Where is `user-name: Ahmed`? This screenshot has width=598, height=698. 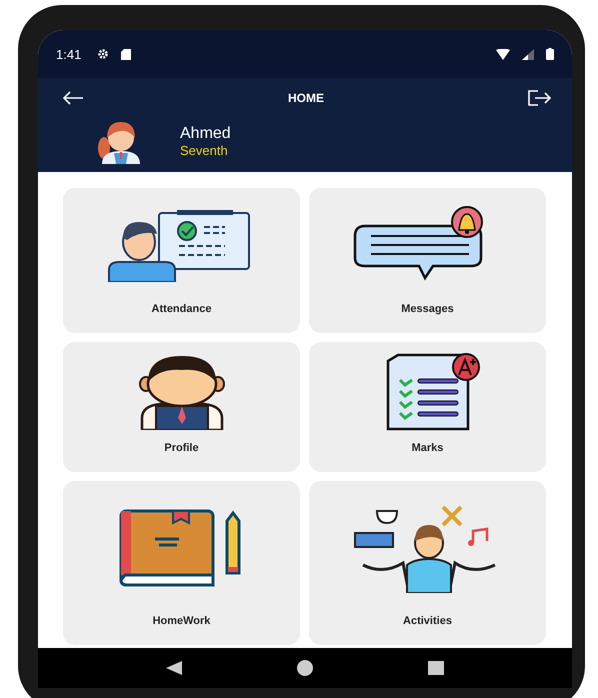 user-name: Ahmed is located at coordinates (205, 133).